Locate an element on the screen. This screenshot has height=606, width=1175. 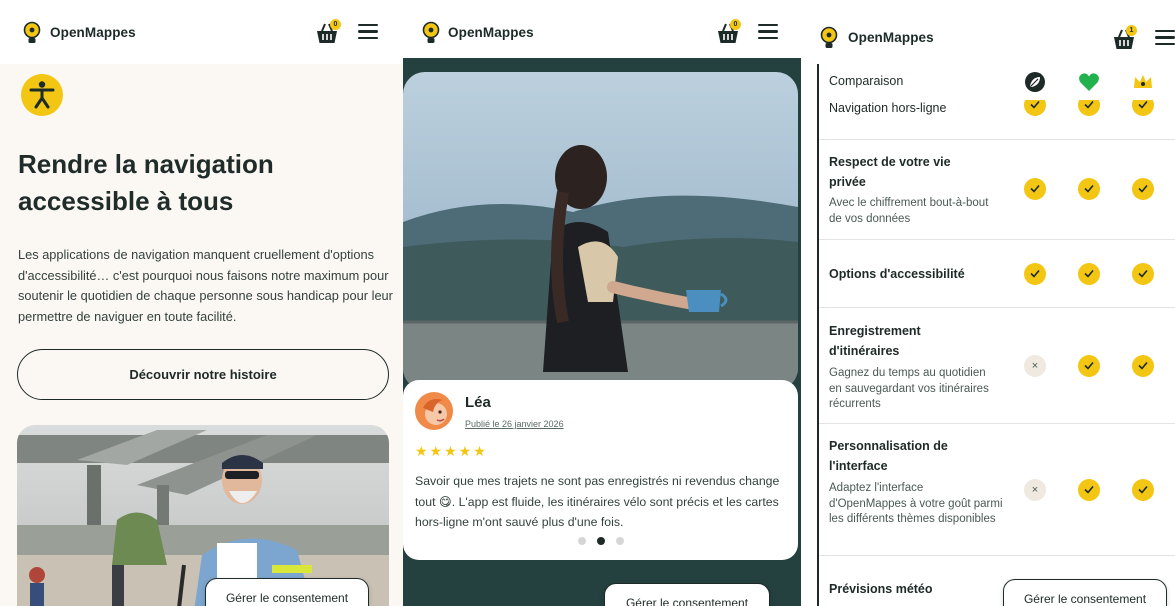
leaf-icon is located at coordinates (1035, 82).